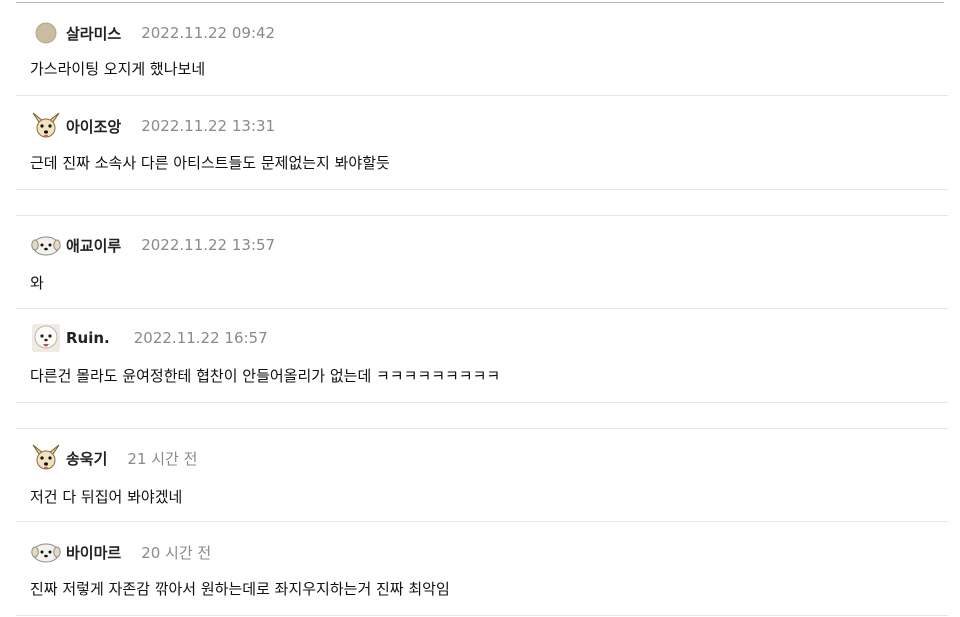 This screenshot has width=960, height=617. I want to click on comment-text: 다른건 몰라도 윤여정한테 협찬이 안들어올리가 없는데 ㅋㅋㅋㅋㅋㅋㅋㅋㅋ, so click(265, 376).